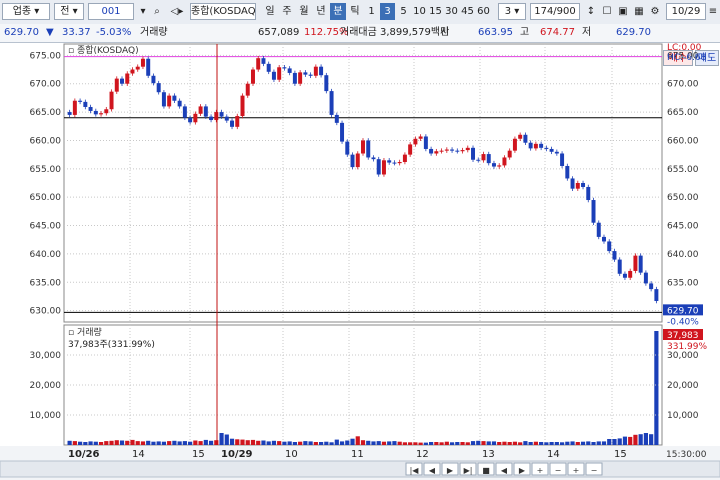 The height and width of the screenshot is (480, 720). Describe the element at coordinates (655, 11) in the screenshot. I see `settings-icon: ⚙` at that location.